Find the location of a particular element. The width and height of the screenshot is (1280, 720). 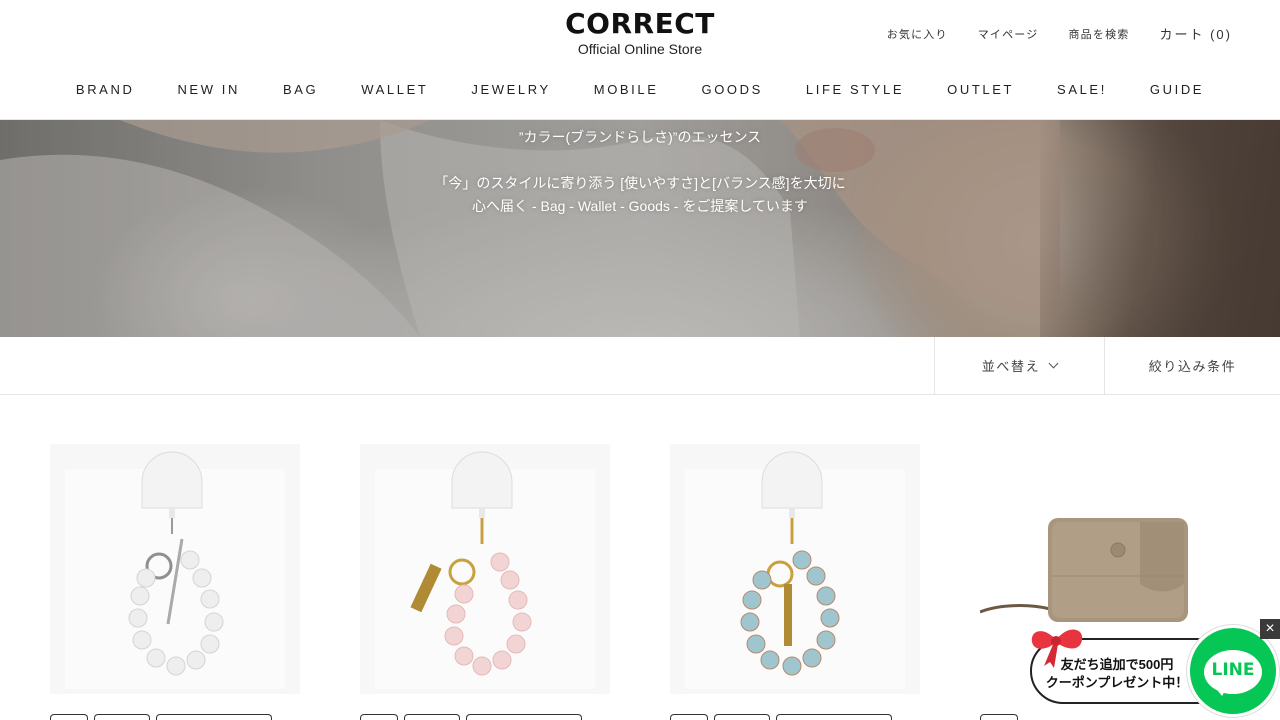

hero-text-line3: 心へ届く - Bag - Wallet - Goods - をご提案しています is located at coordinates (640, 206).